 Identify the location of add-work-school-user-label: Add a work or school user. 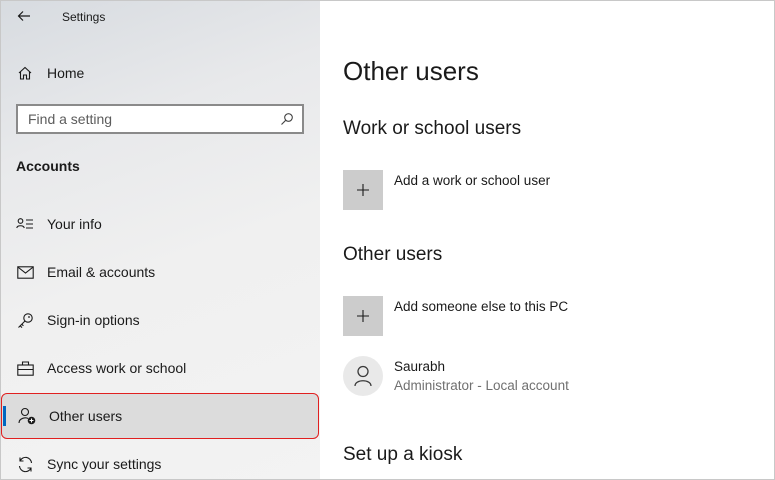
(472, 180).